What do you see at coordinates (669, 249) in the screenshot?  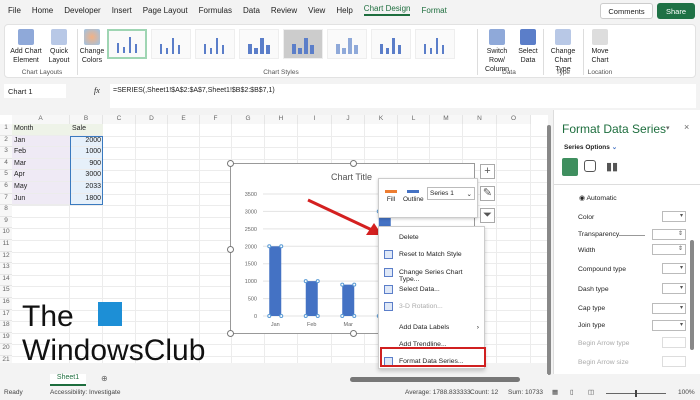 I see `width-input: ⇕` at bounding box center [669, 249].